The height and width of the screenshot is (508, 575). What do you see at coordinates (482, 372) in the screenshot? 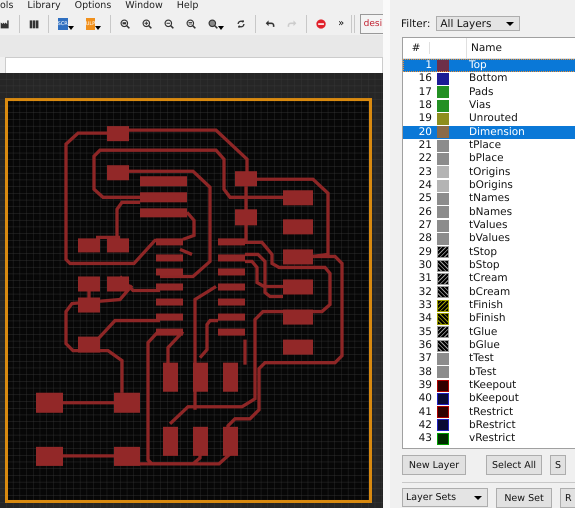
I see `layer-name: bTest` at bounding box center [482, 372].